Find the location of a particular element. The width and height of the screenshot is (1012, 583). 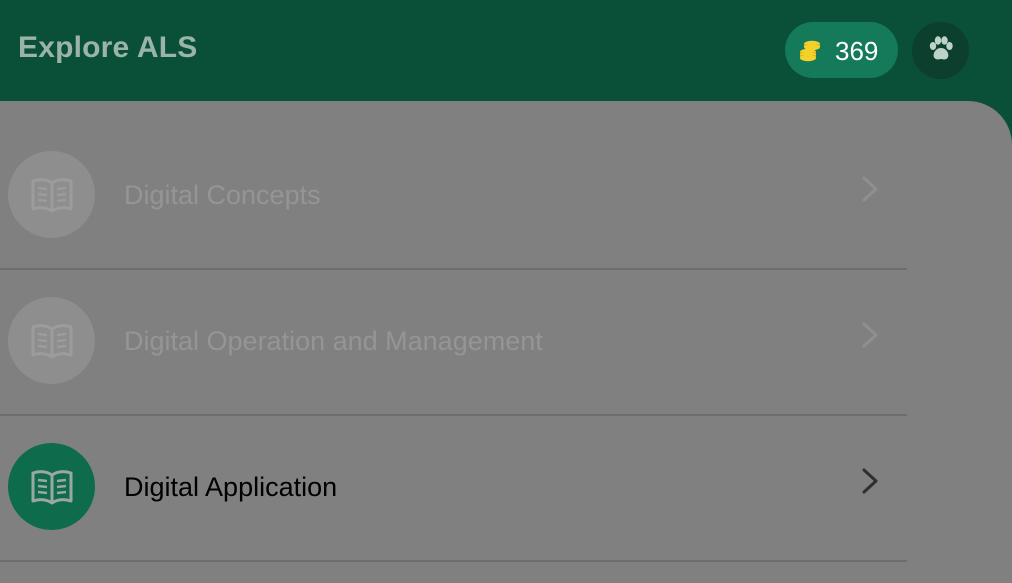

paw-icon is located at coordinates (941, 48).